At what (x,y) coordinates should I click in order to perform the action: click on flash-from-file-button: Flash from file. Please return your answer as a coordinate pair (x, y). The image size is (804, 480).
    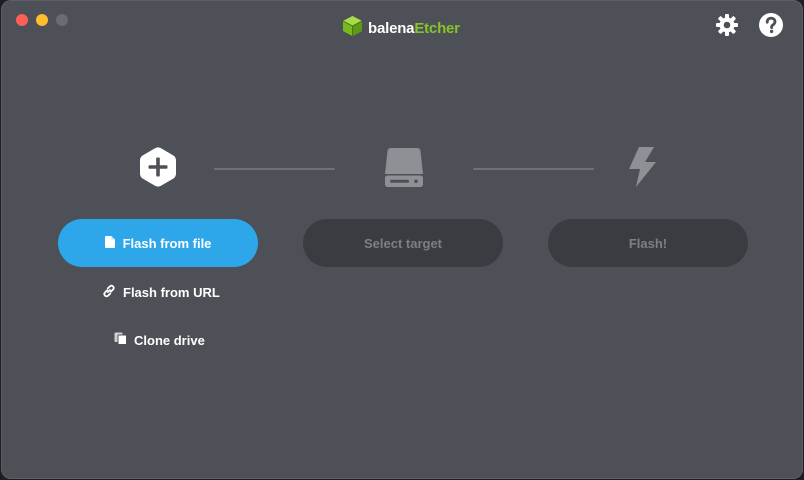
    Looking at the image, I should click on (158, 243).